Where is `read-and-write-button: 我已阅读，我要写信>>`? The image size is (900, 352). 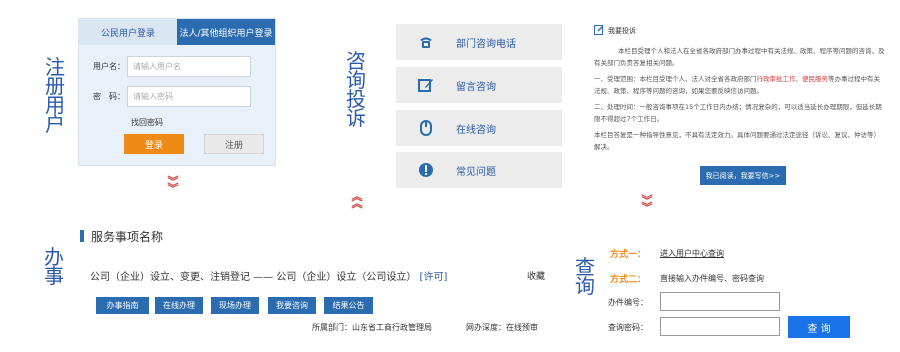 read-and-write-button: 我已阅读，我要写信>> is located at coordinates (743, 175).